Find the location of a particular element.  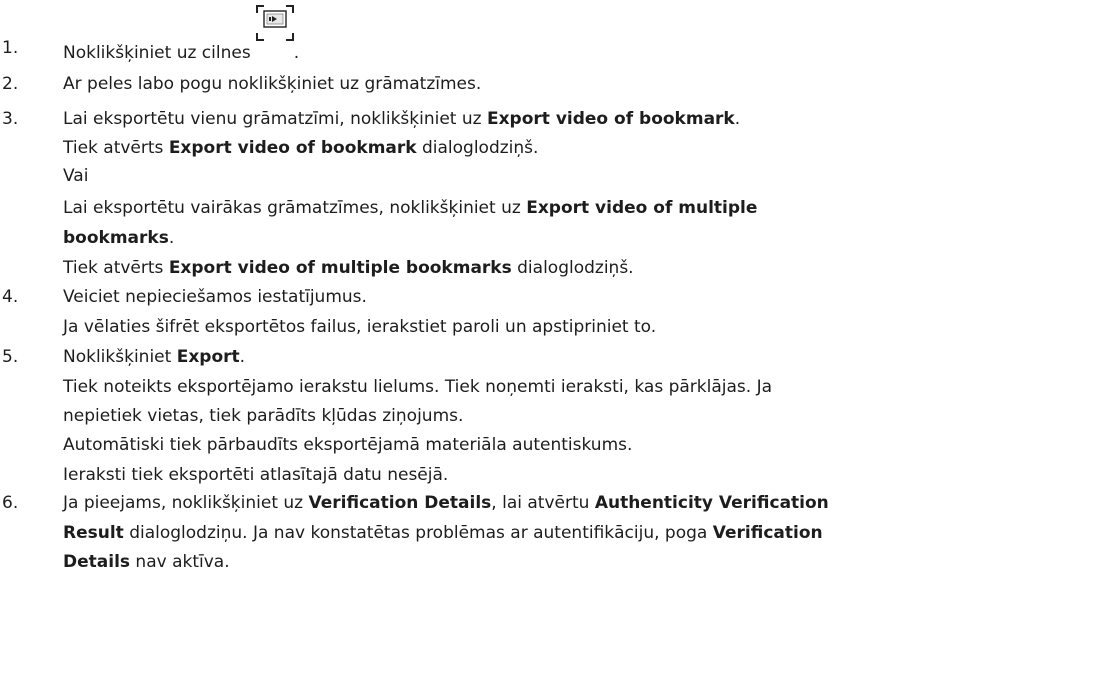

ui-term: Export is located at coordinates (208, 357).